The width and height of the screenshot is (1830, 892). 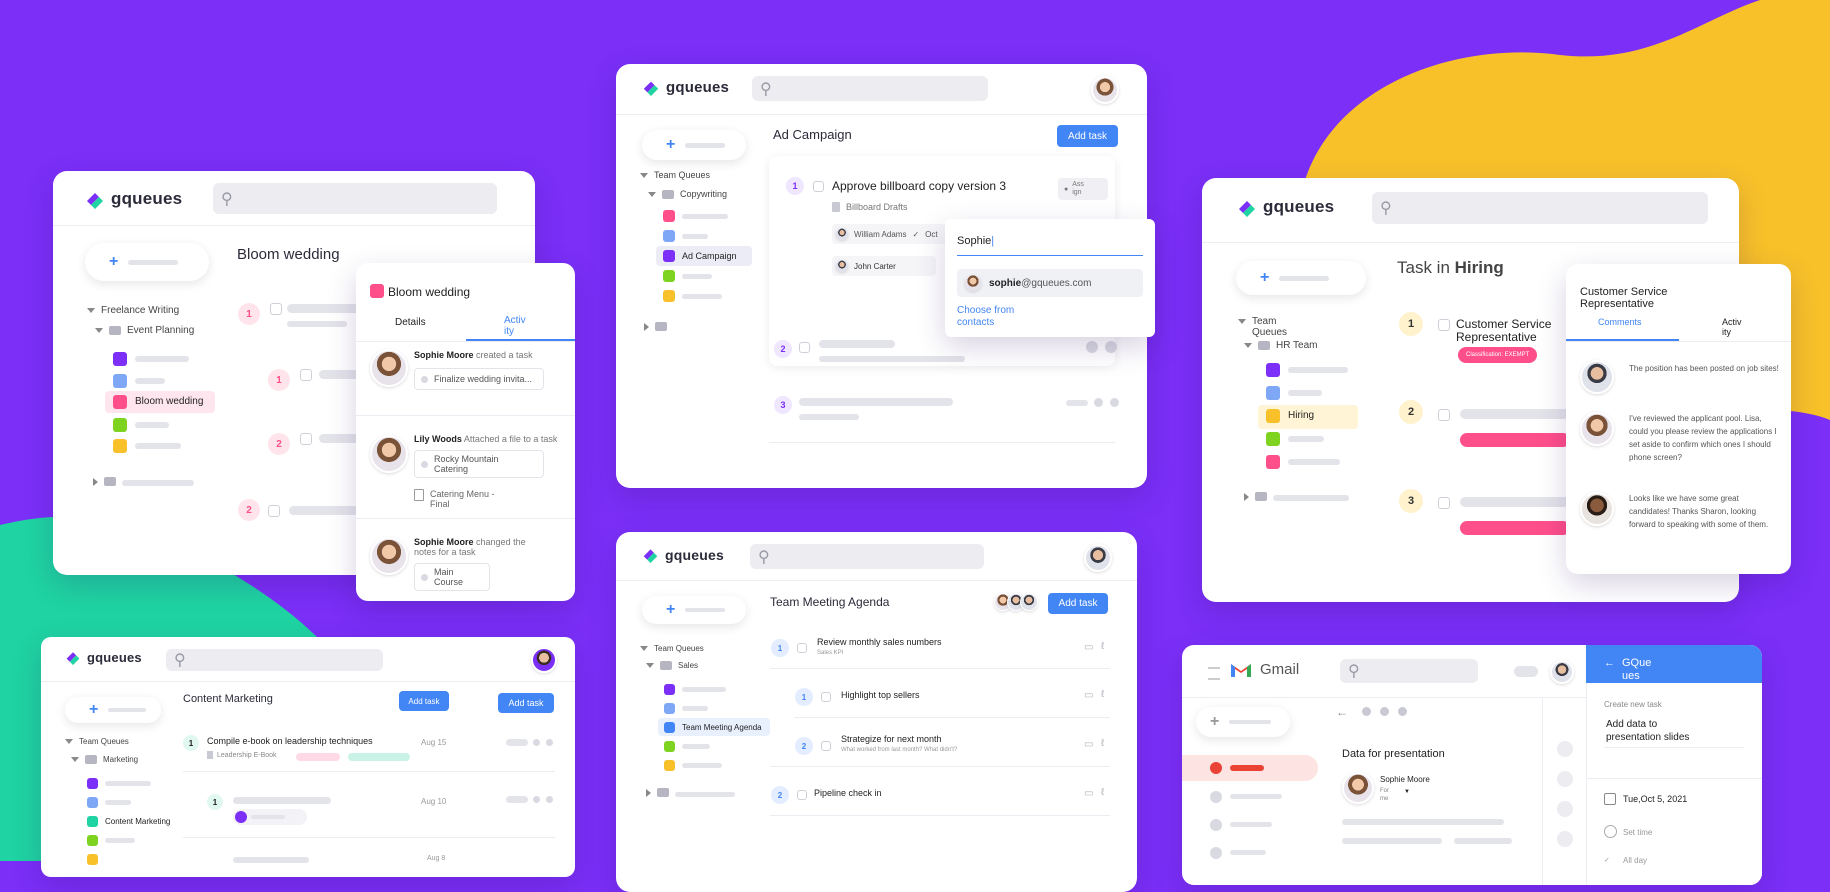 I want to click on tab-details: Details, so click(x=410, y=322).